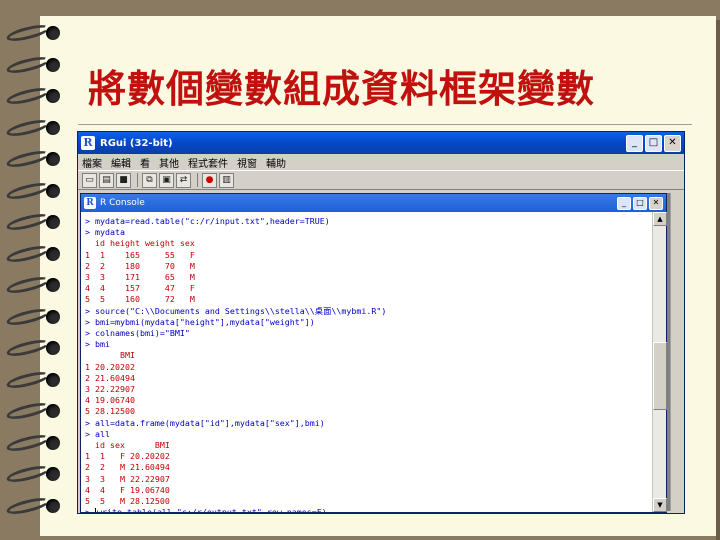 Image resolution: width=720 pixels, height=540 pixels. Describe the element at coordinates (95, 509) in the screenshot. I see `text-cursor` at that location.